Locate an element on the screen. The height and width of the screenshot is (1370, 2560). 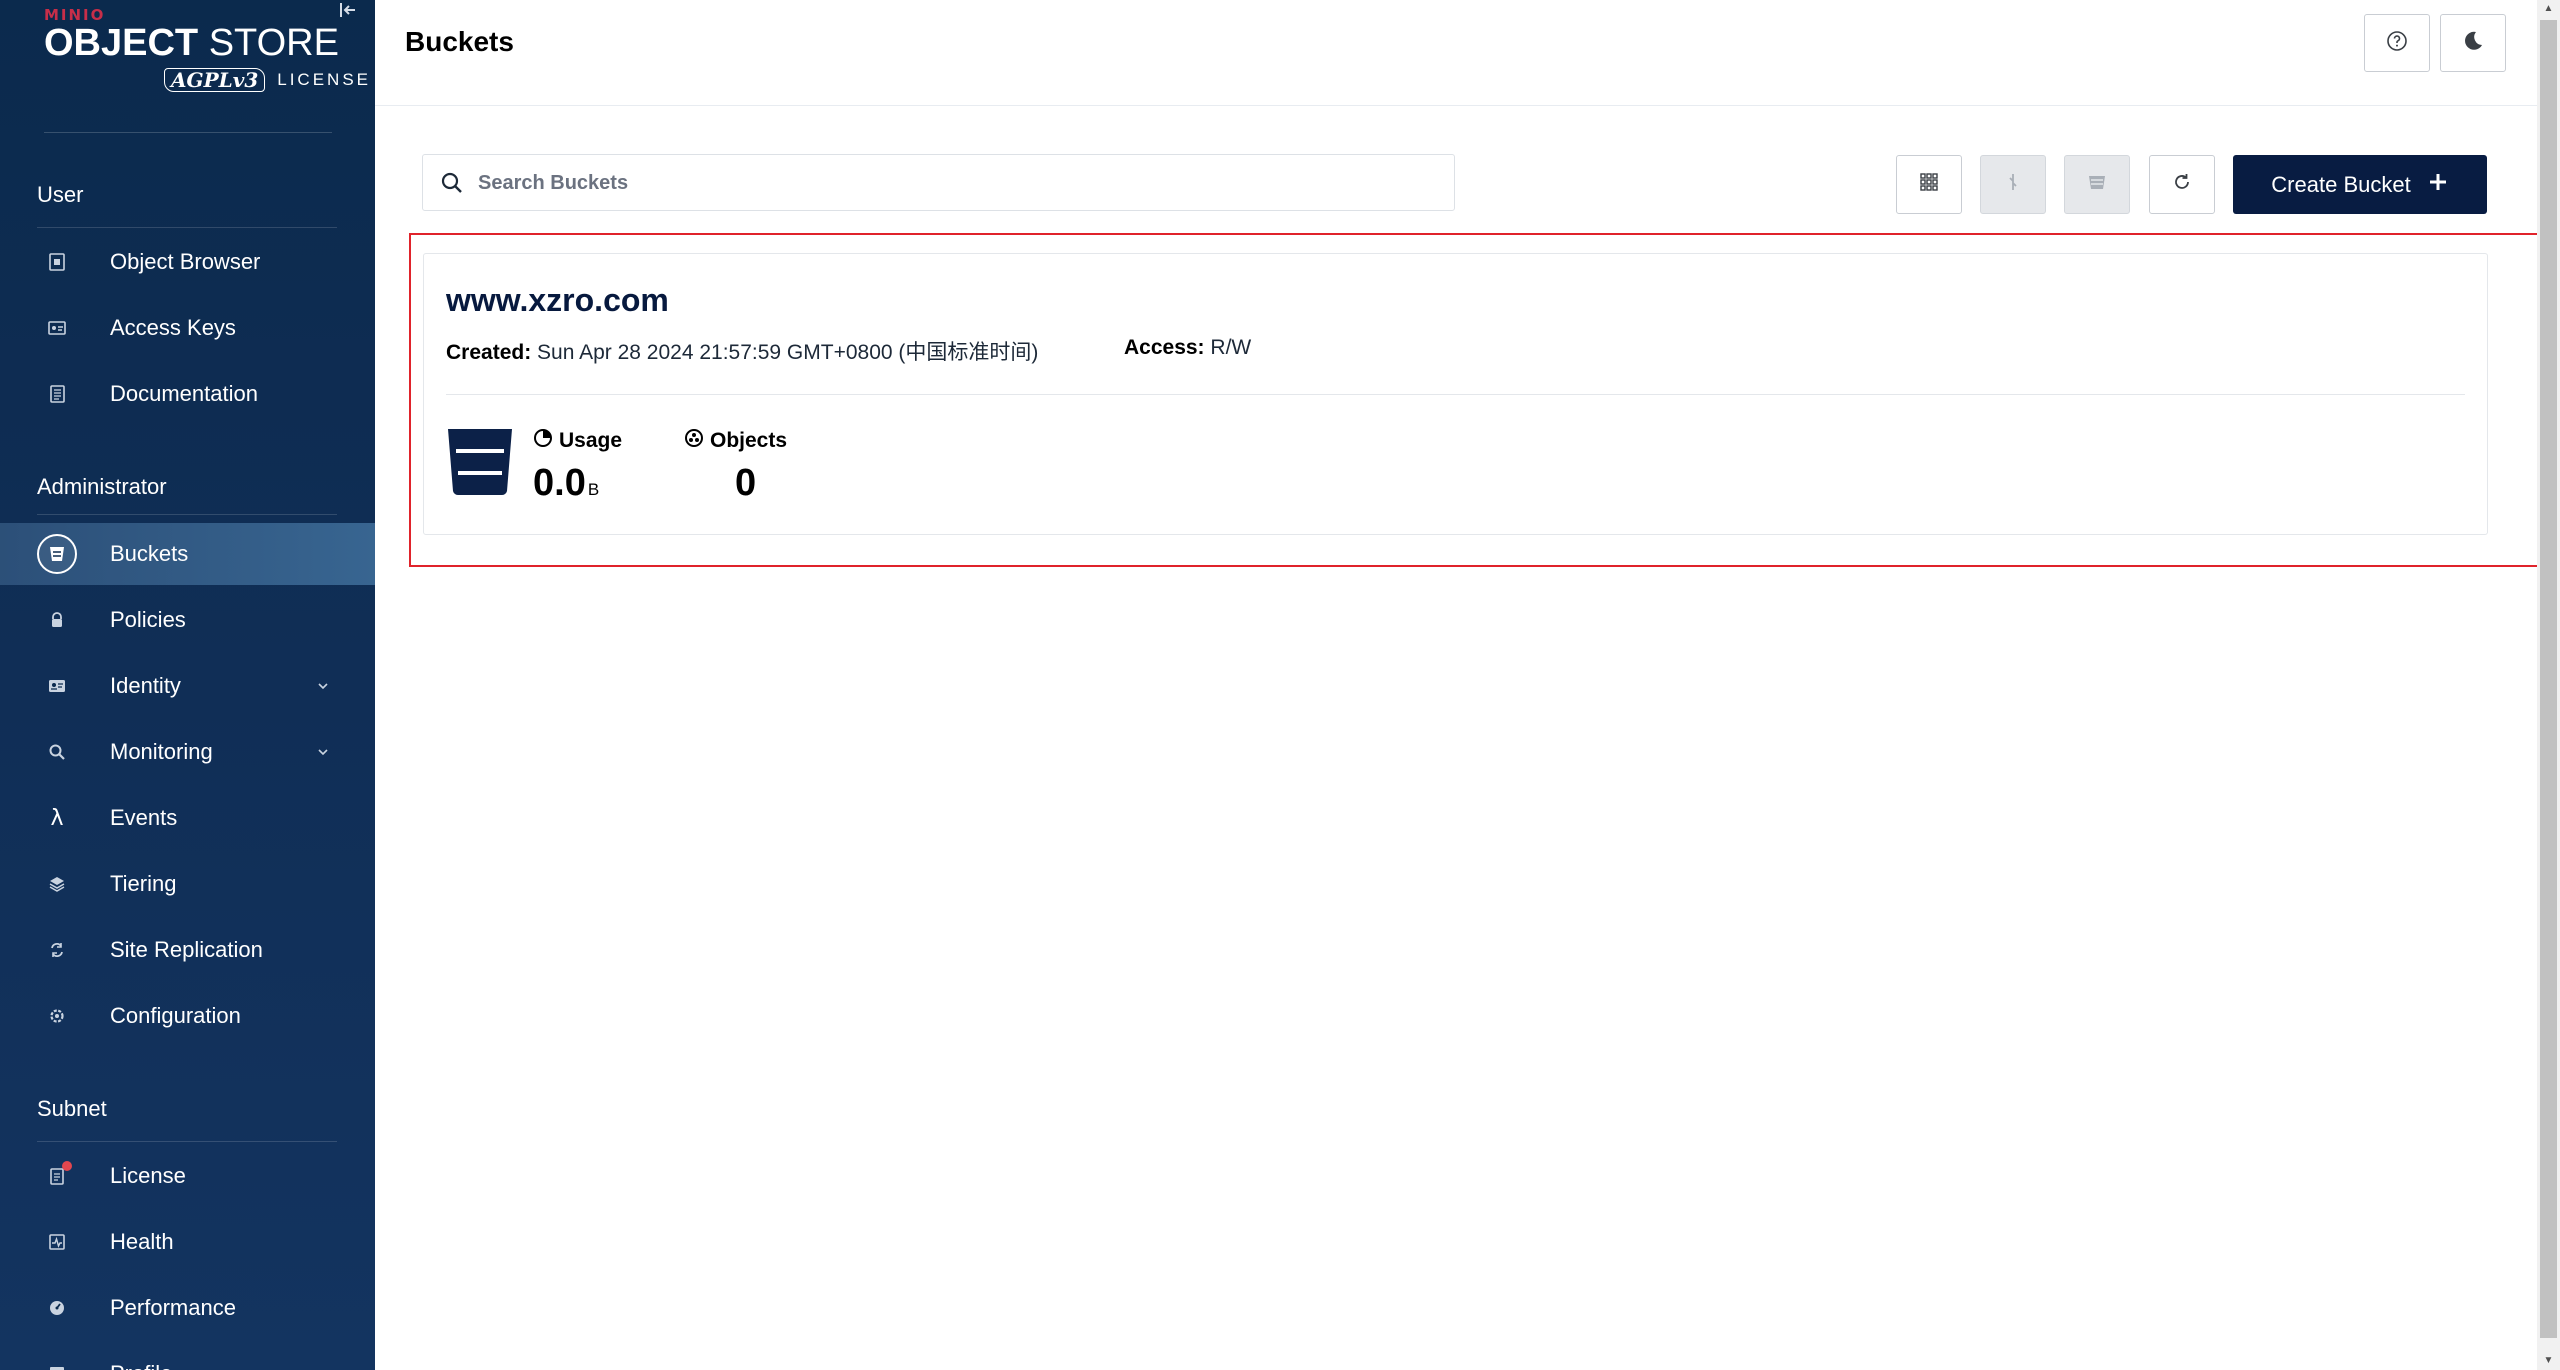
card-divider is located at coordinates (1455, 394).